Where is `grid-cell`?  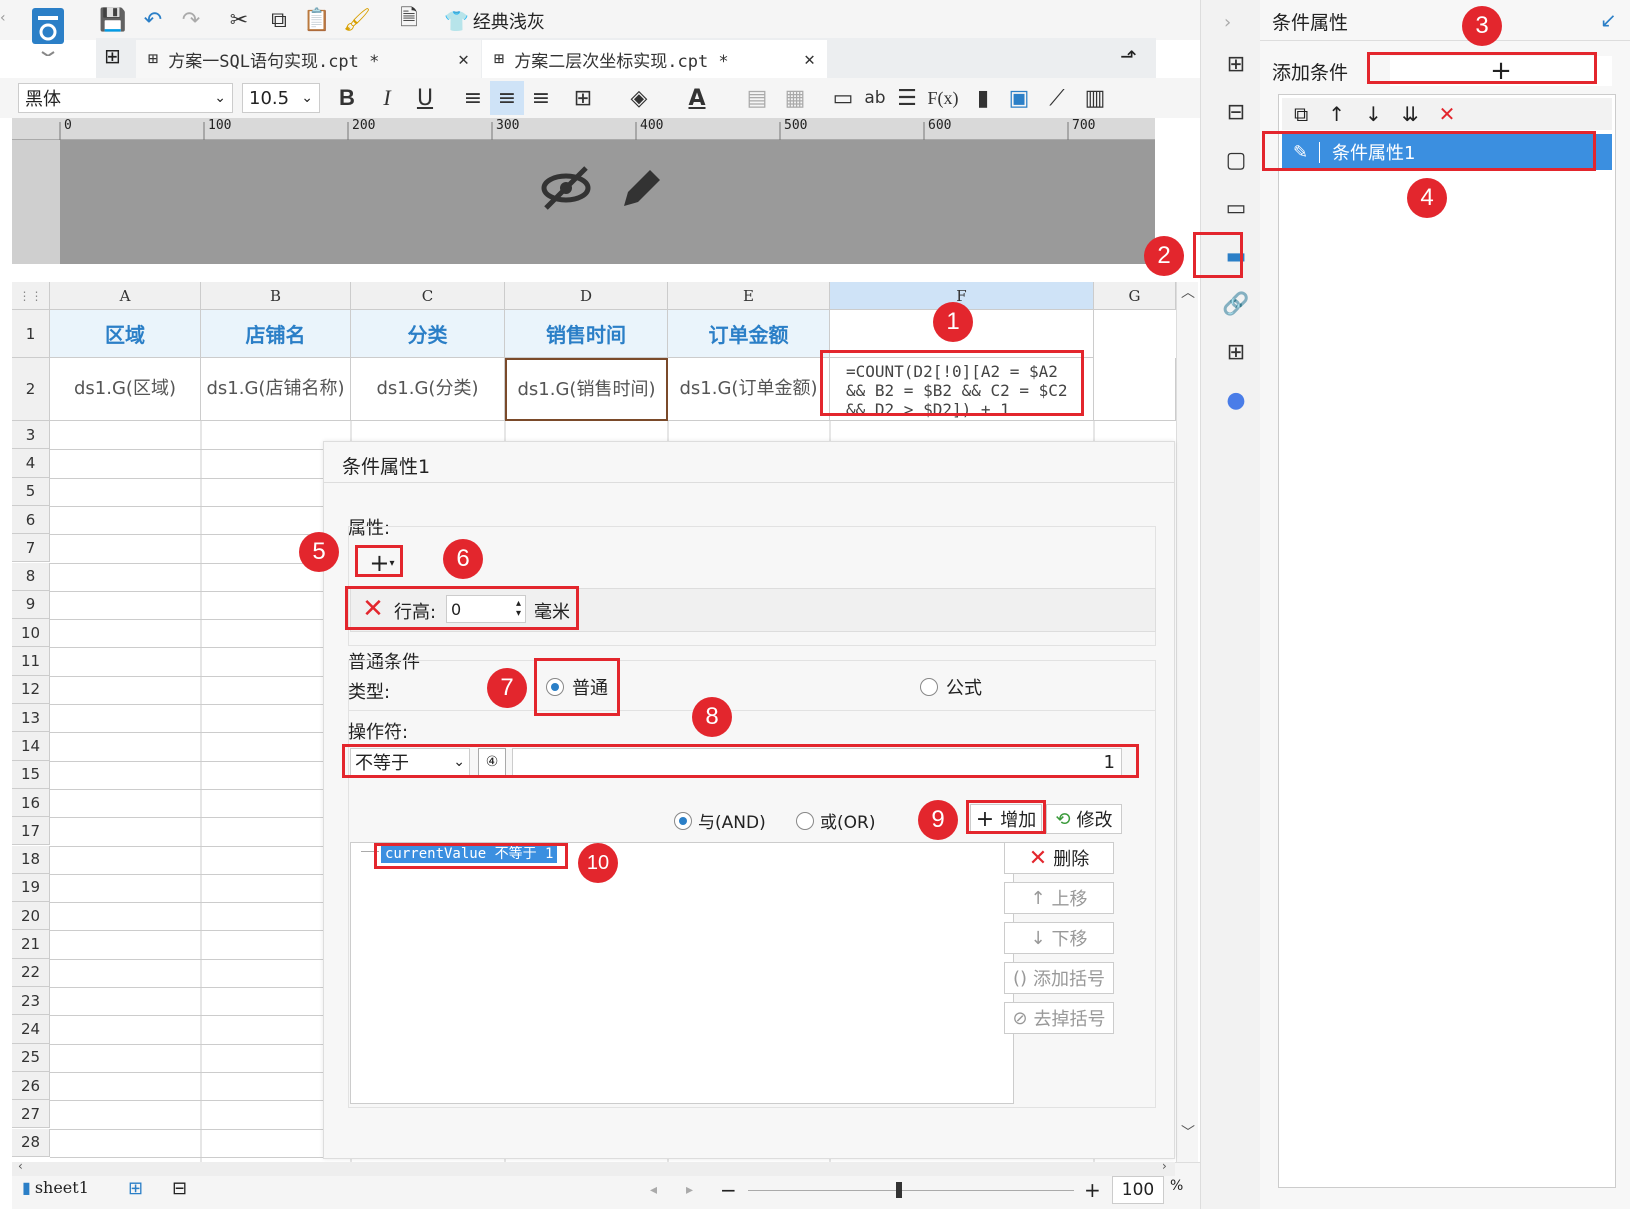 grid-cell is located at coordinates (1135, 389).